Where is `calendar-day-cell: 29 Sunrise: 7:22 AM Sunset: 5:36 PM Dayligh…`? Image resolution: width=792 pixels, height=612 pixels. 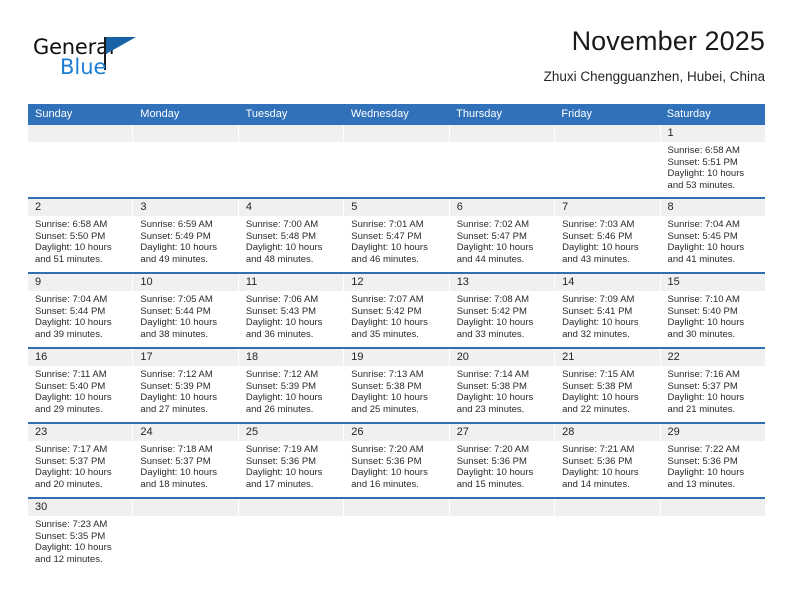 calendar-day-cell: 29 Sunrise: 7:22 AM Sunset: 5:36 PM Dayligh… is located at coordinates (712, 460).